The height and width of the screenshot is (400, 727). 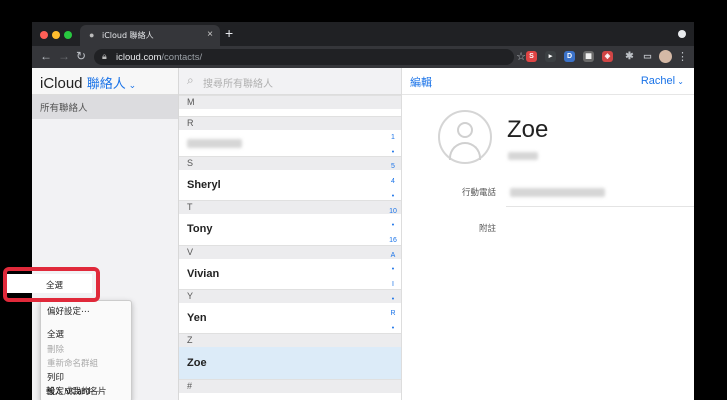 I want to click on search-bar: ⌕ 搜尋所有聯絡人, so click(x=290, y=81).